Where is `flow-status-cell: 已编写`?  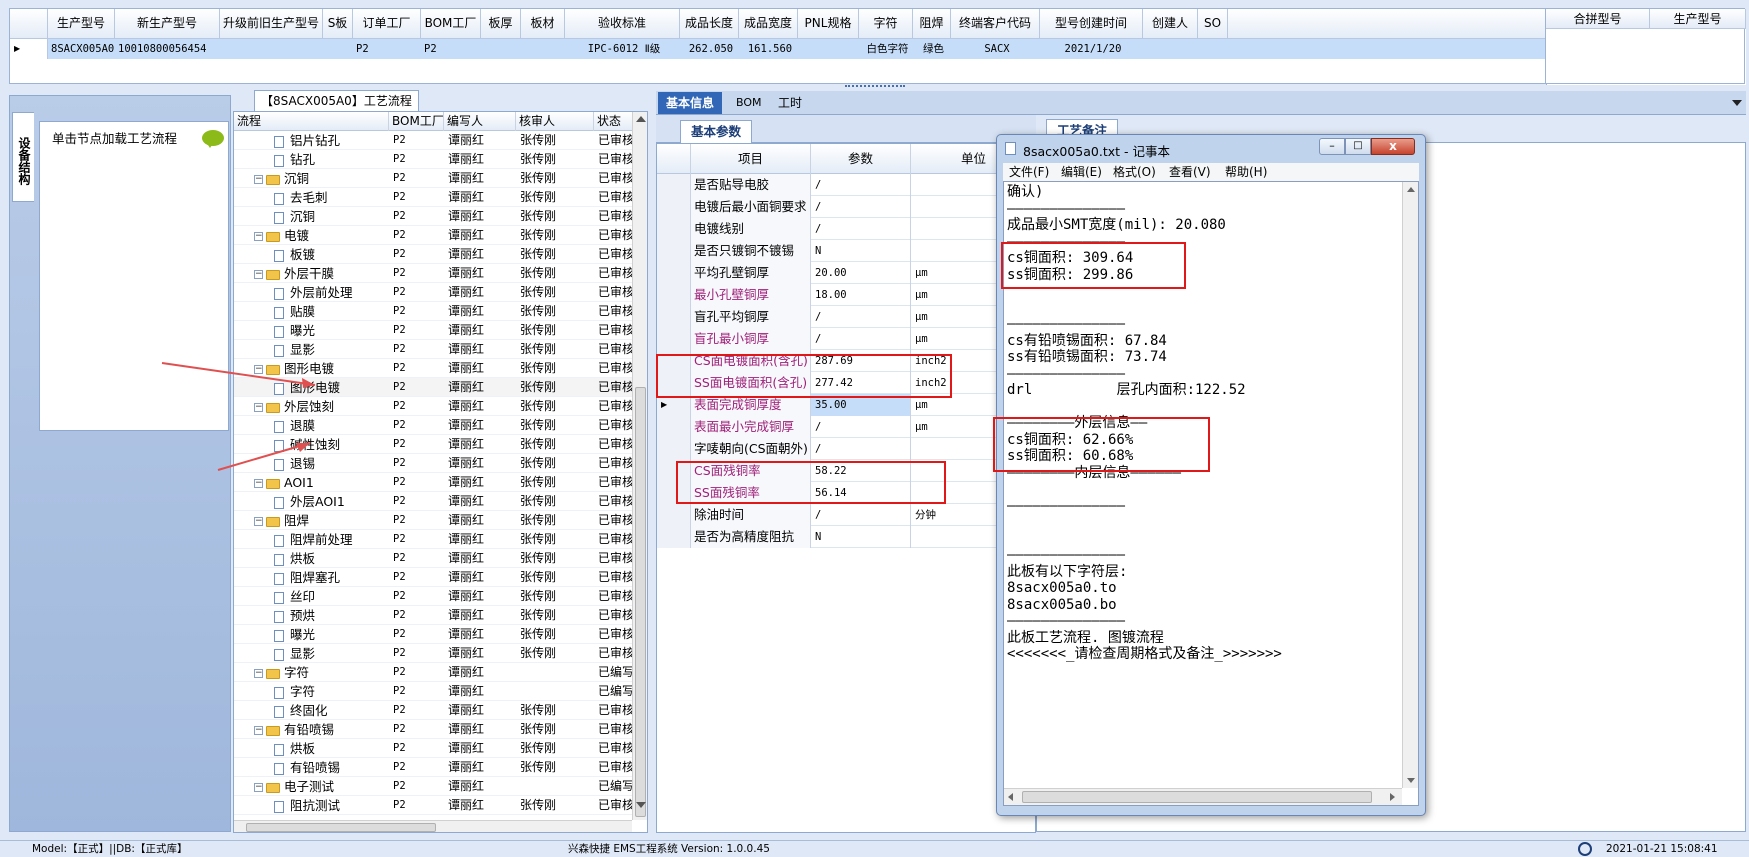 flow-status-cell: 已编写 is located at coordinates (614, 672).